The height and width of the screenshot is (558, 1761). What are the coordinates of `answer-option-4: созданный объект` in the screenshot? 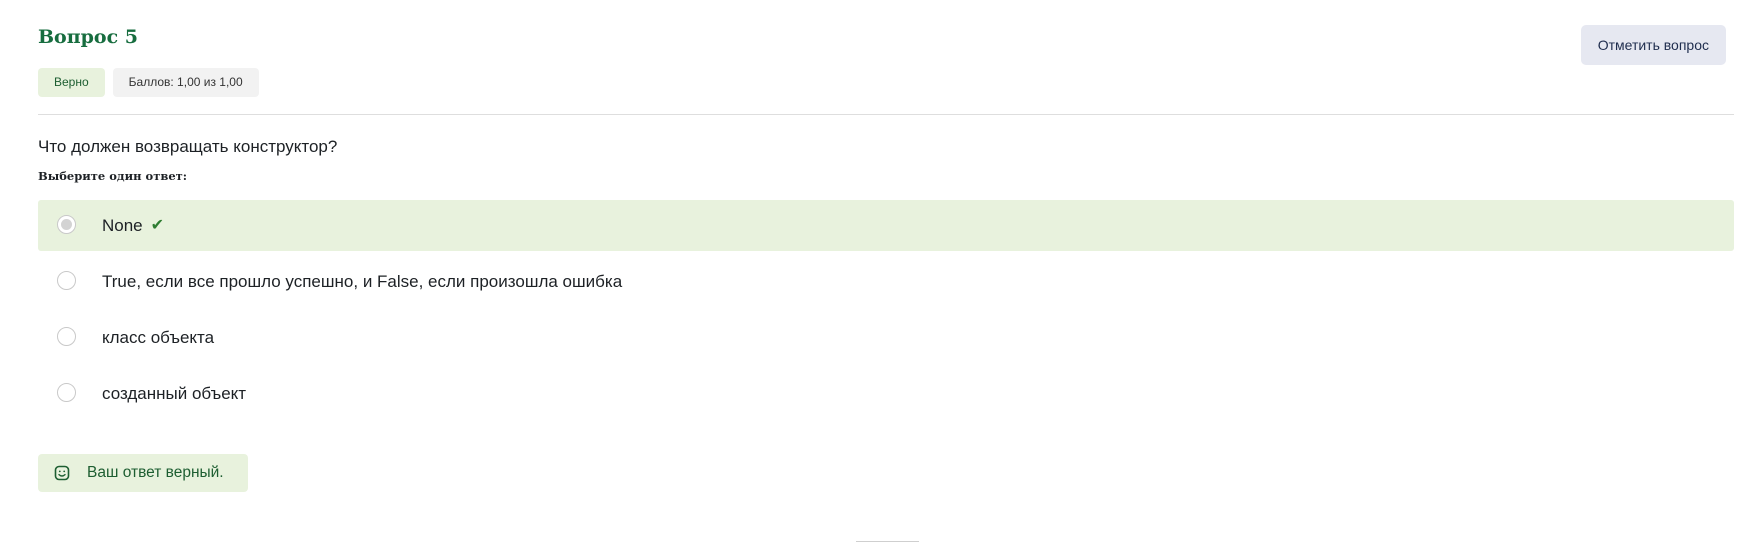 It's located at (886, 393).